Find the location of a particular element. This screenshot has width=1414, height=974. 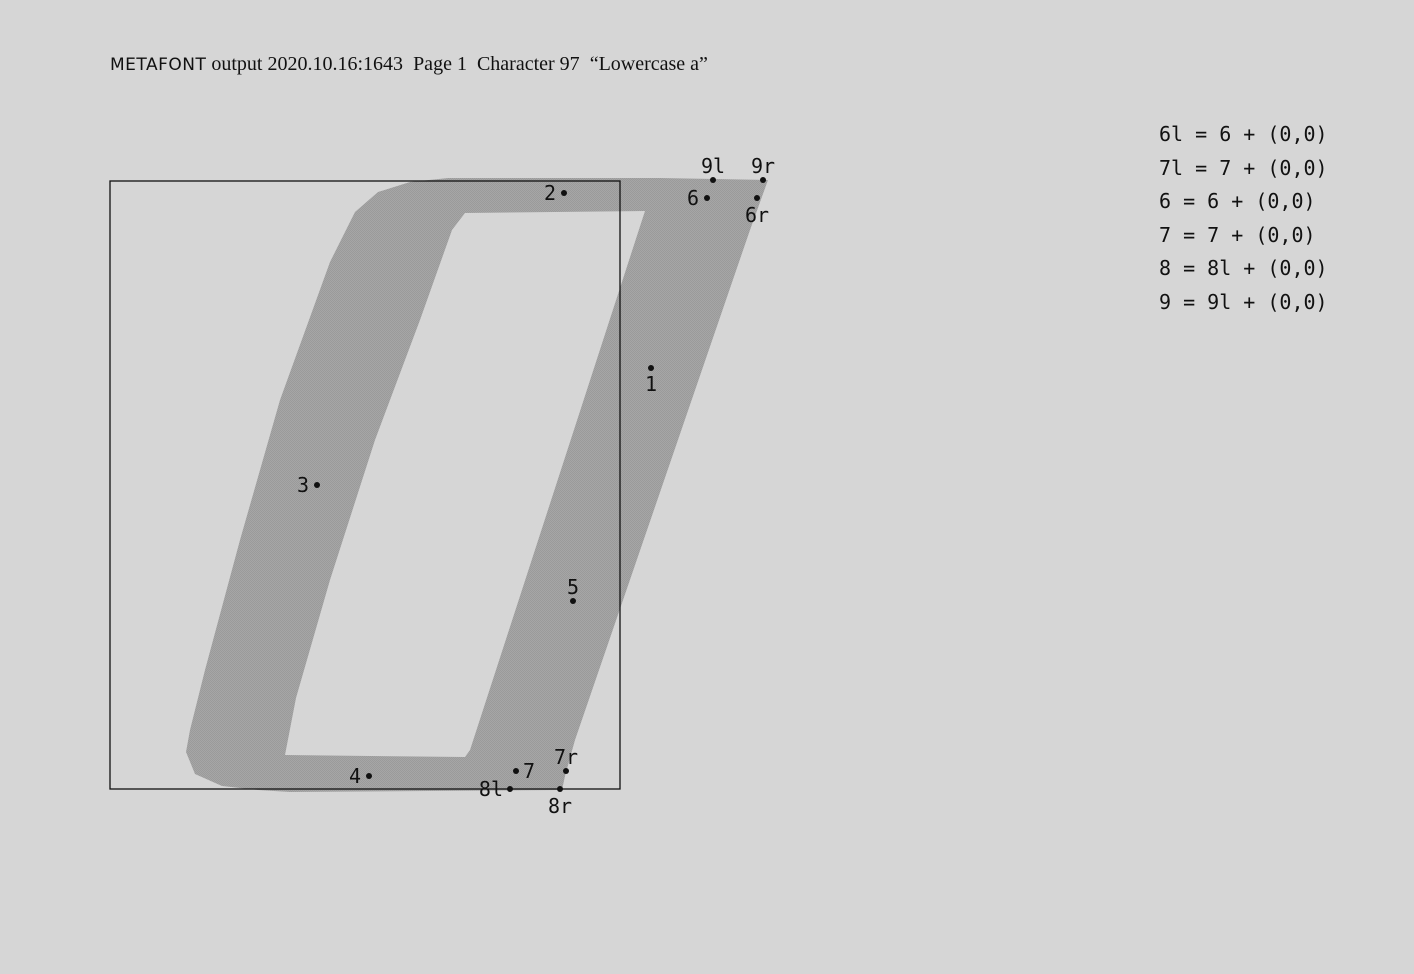

point-1-label: 1 is located at coordinates (651, 384).